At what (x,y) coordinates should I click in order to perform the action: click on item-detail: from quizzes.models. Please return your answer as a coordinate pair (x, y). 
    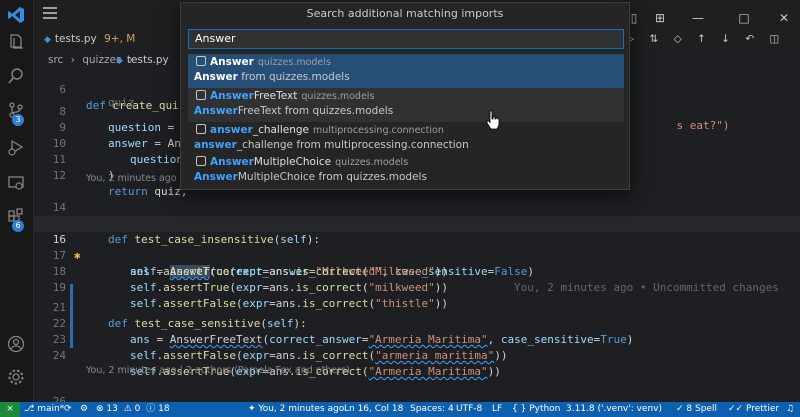
    Looking at the image, I should click on (293, 77).